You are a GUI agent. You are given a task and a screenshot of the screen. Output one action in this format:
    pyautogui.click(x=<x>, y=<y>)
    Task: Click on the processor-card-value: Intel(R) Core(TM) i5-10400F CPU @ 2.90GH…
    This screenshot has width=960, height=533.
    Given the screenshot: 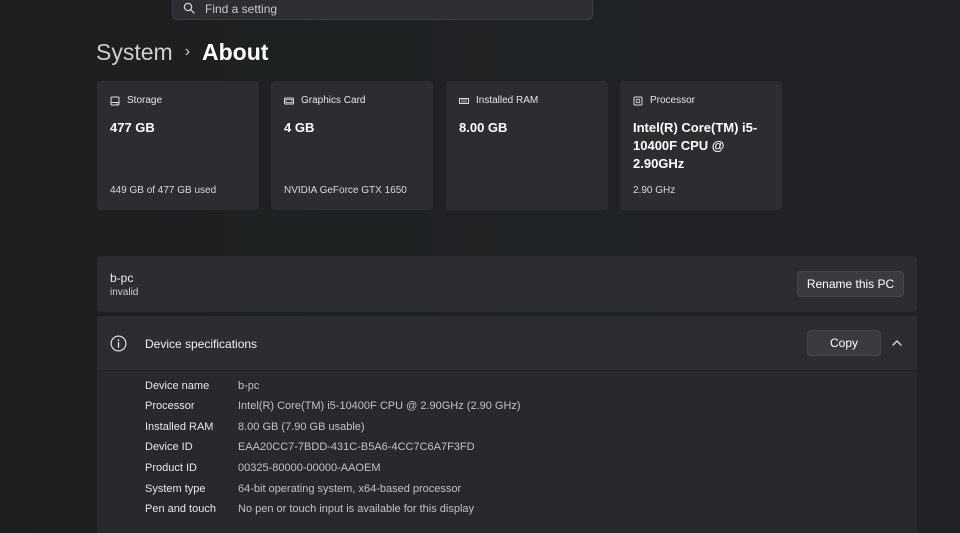 What is the action you would take?
    pyautogui.click(x=695, y=145)
    